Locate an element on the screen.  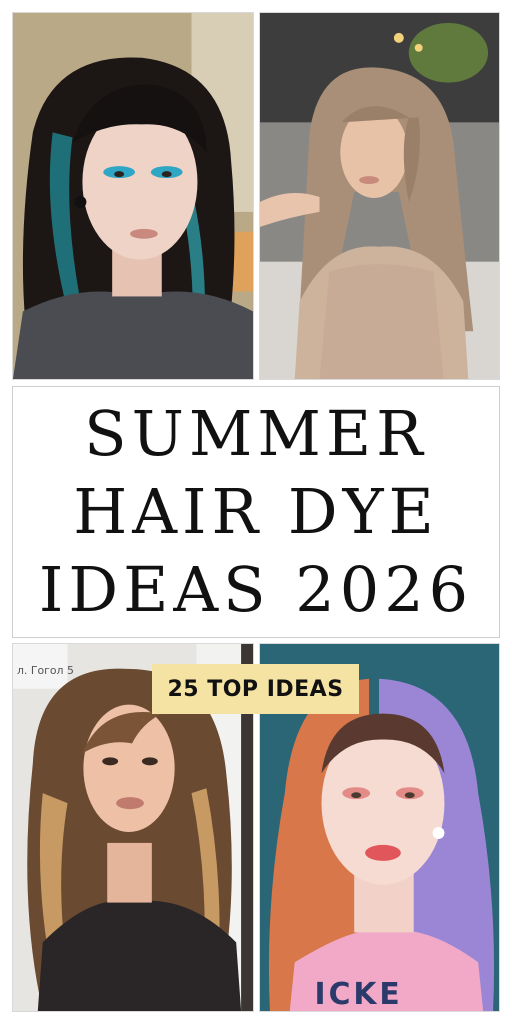
shirt-print-glyphs: ICKE is located at coordinates (359, 994).